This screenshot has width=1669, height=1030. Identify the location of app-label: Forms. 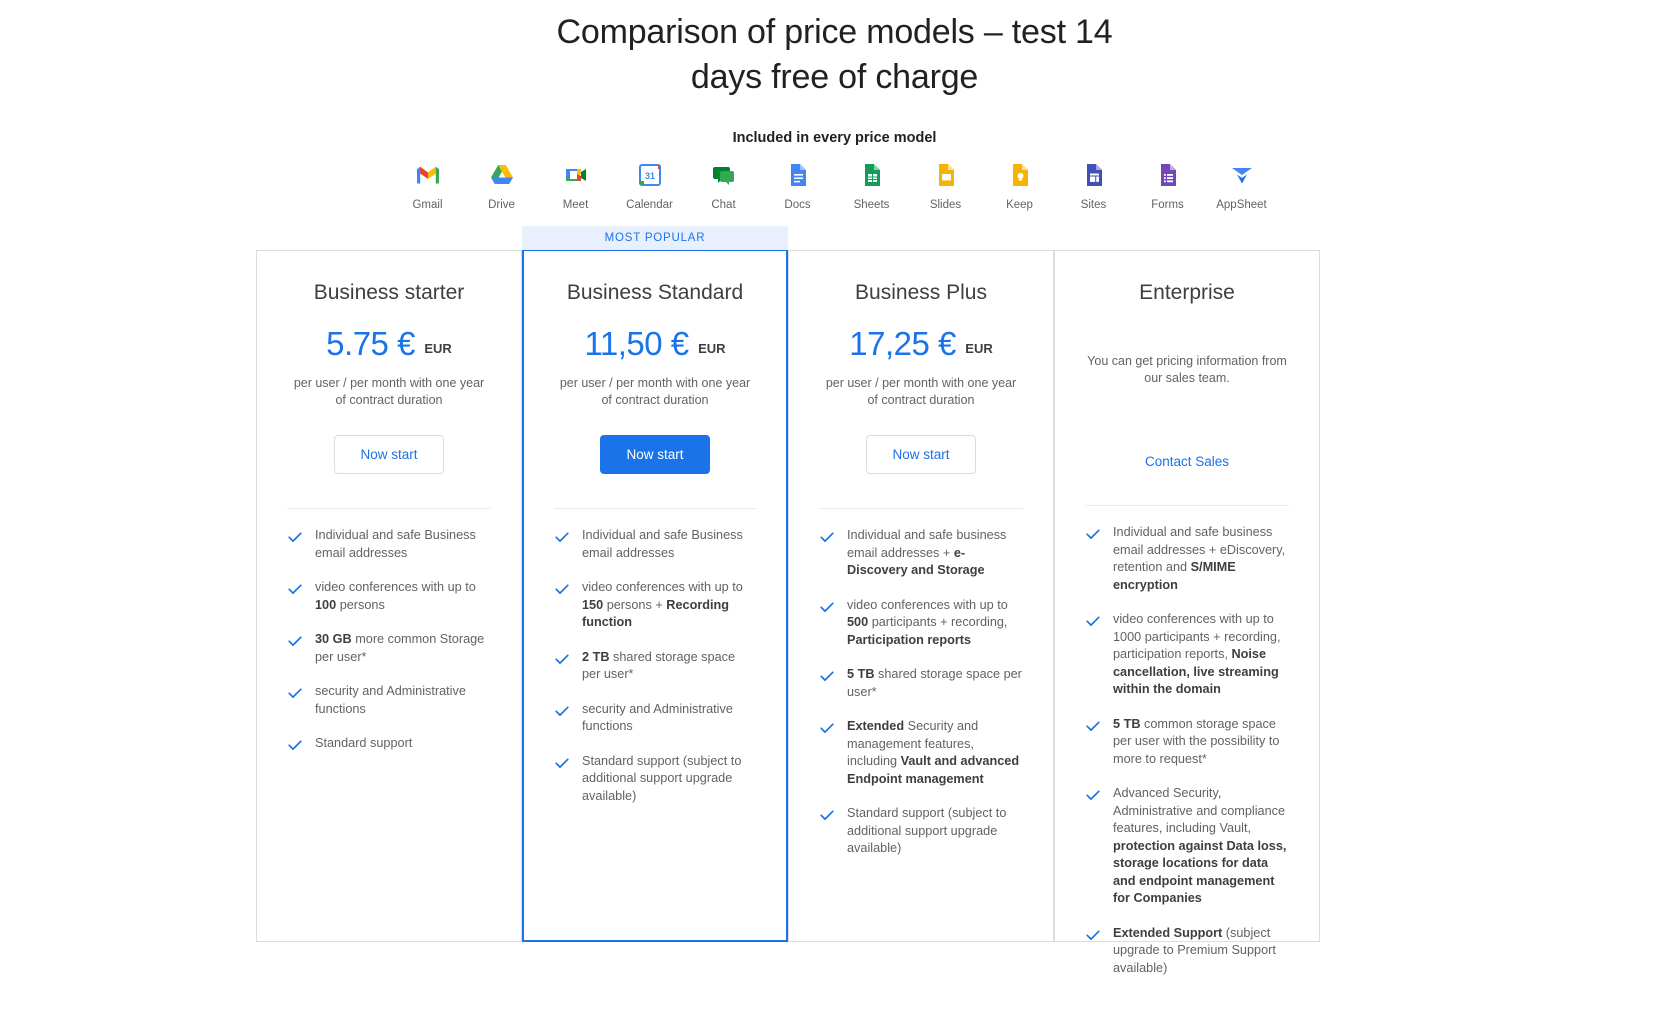
(1167, 205).